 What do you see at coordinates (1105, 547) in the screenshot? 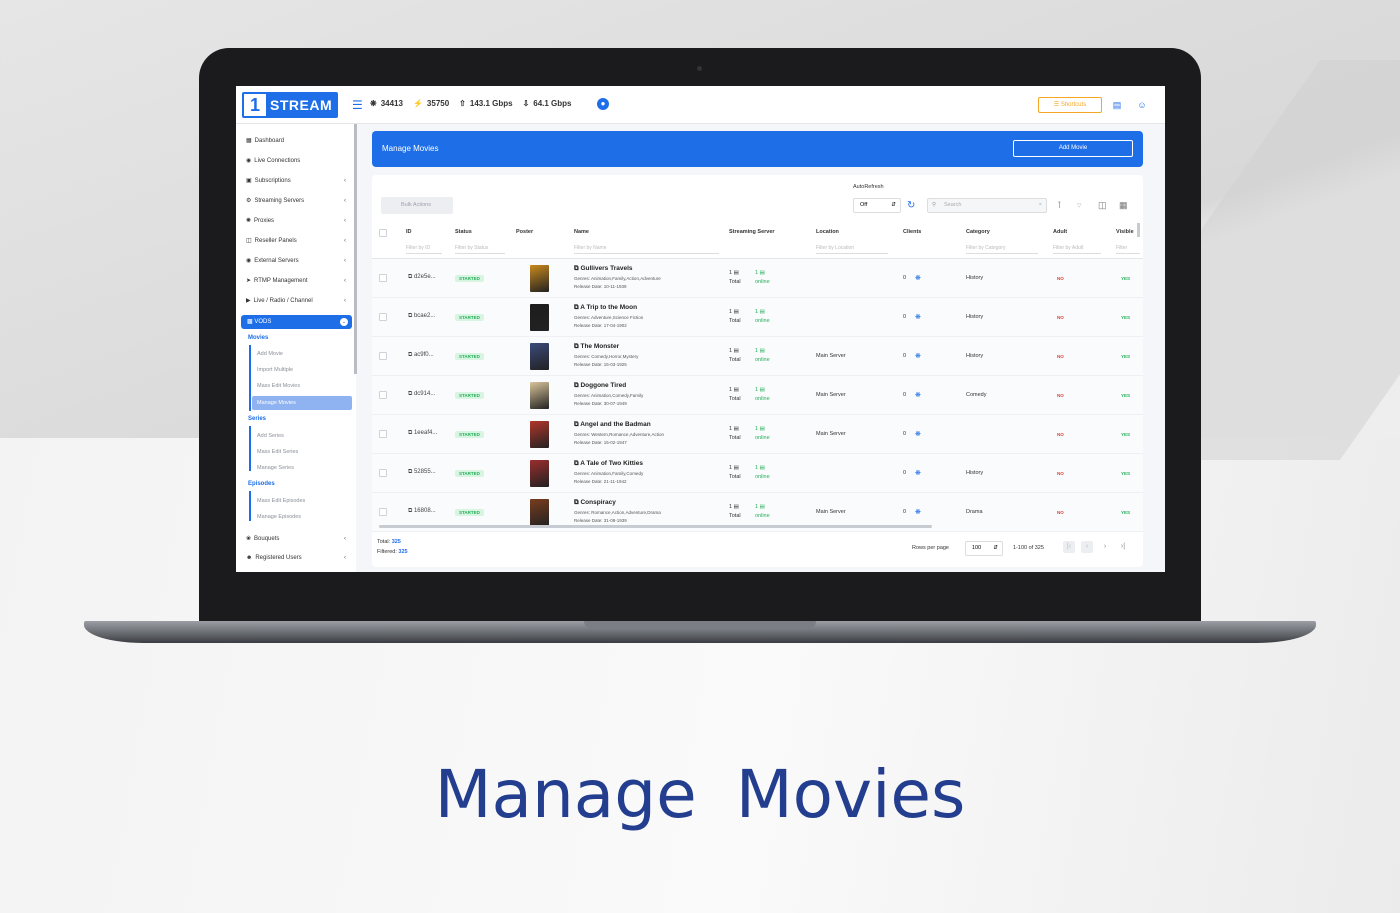
I see `next-page-icon: ›` at bounding box center [1105, 547].